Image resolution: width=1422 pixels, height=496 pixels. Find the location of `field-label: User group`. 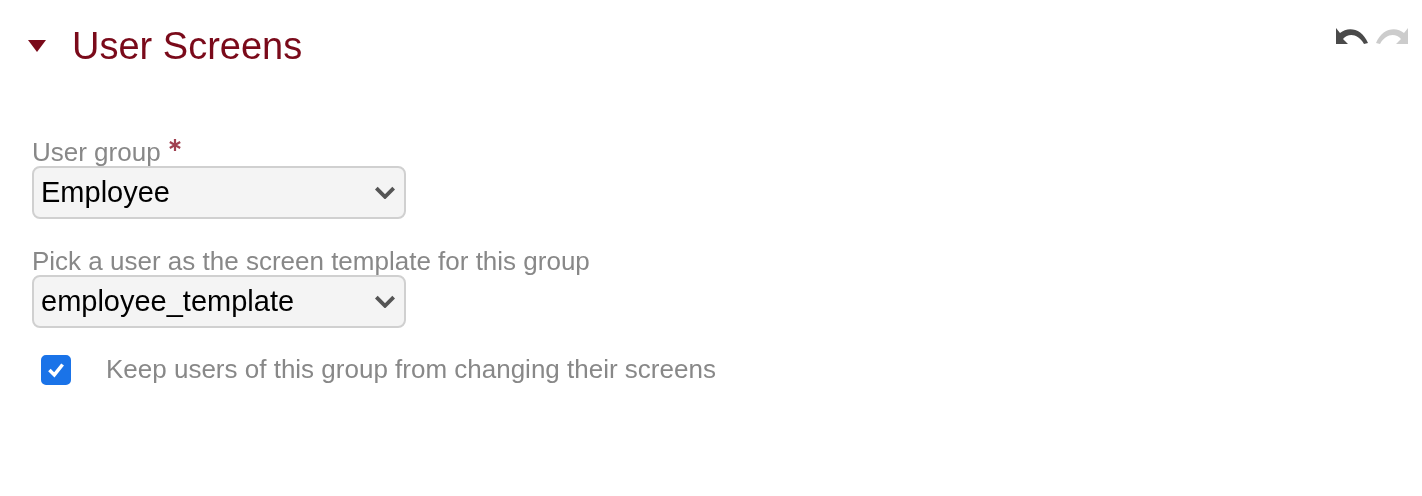

field-label: User group is located at coordinates (96, 152).